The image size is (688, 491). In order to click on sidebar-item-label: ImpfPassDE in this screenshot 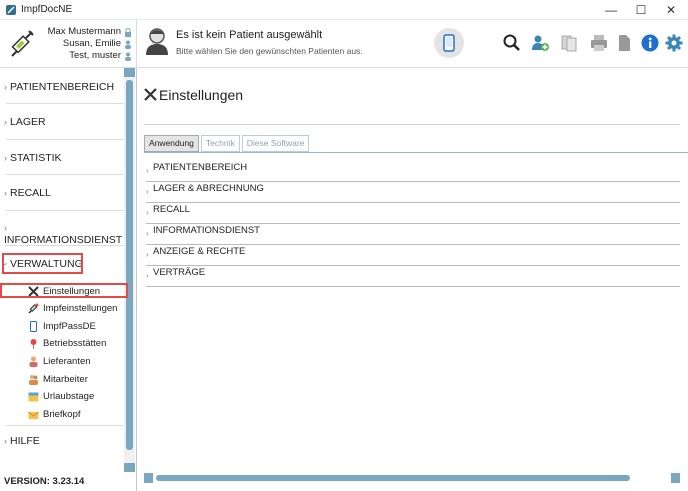, I will do `click(69, 326)`.